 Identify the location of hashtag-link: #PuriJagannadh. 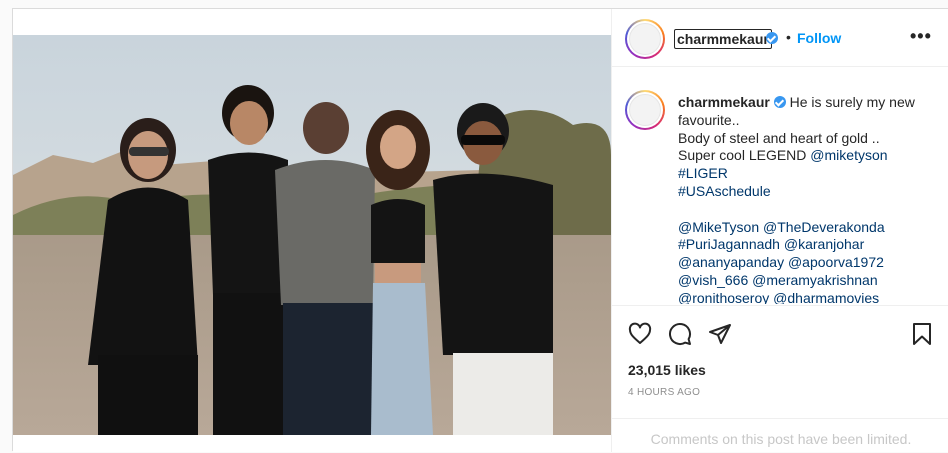
(729, 244).